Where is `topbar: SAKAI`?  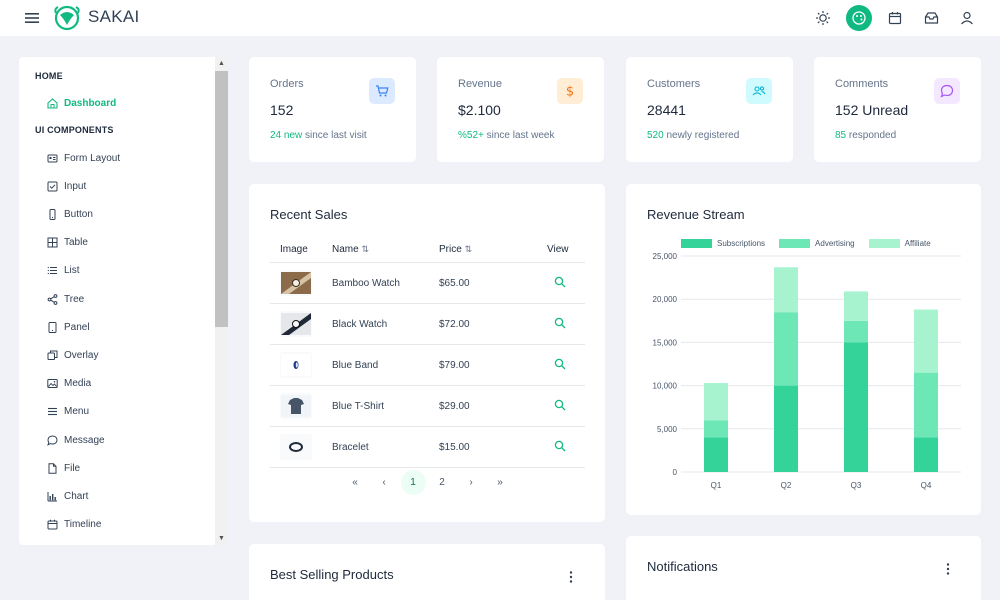 topbar: SAKAI is located at coordinates (500, 18).